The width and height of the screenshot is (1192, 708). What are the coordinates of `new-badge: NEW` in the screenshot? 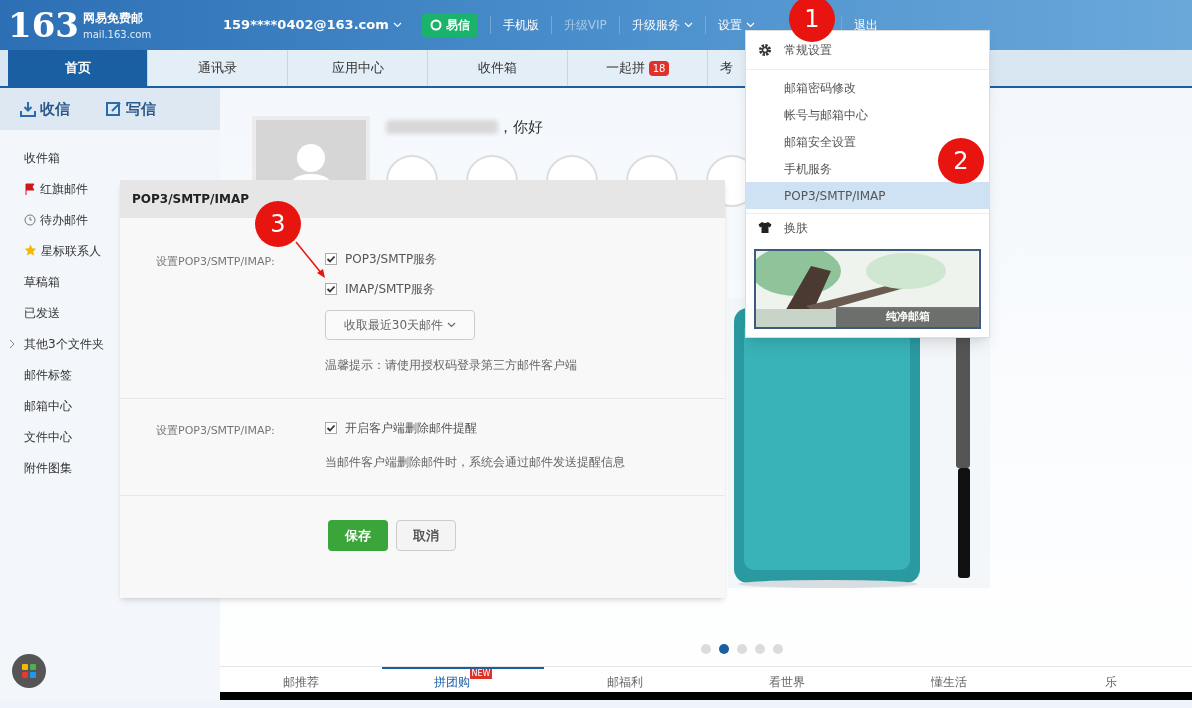 It's located at (481, 674).